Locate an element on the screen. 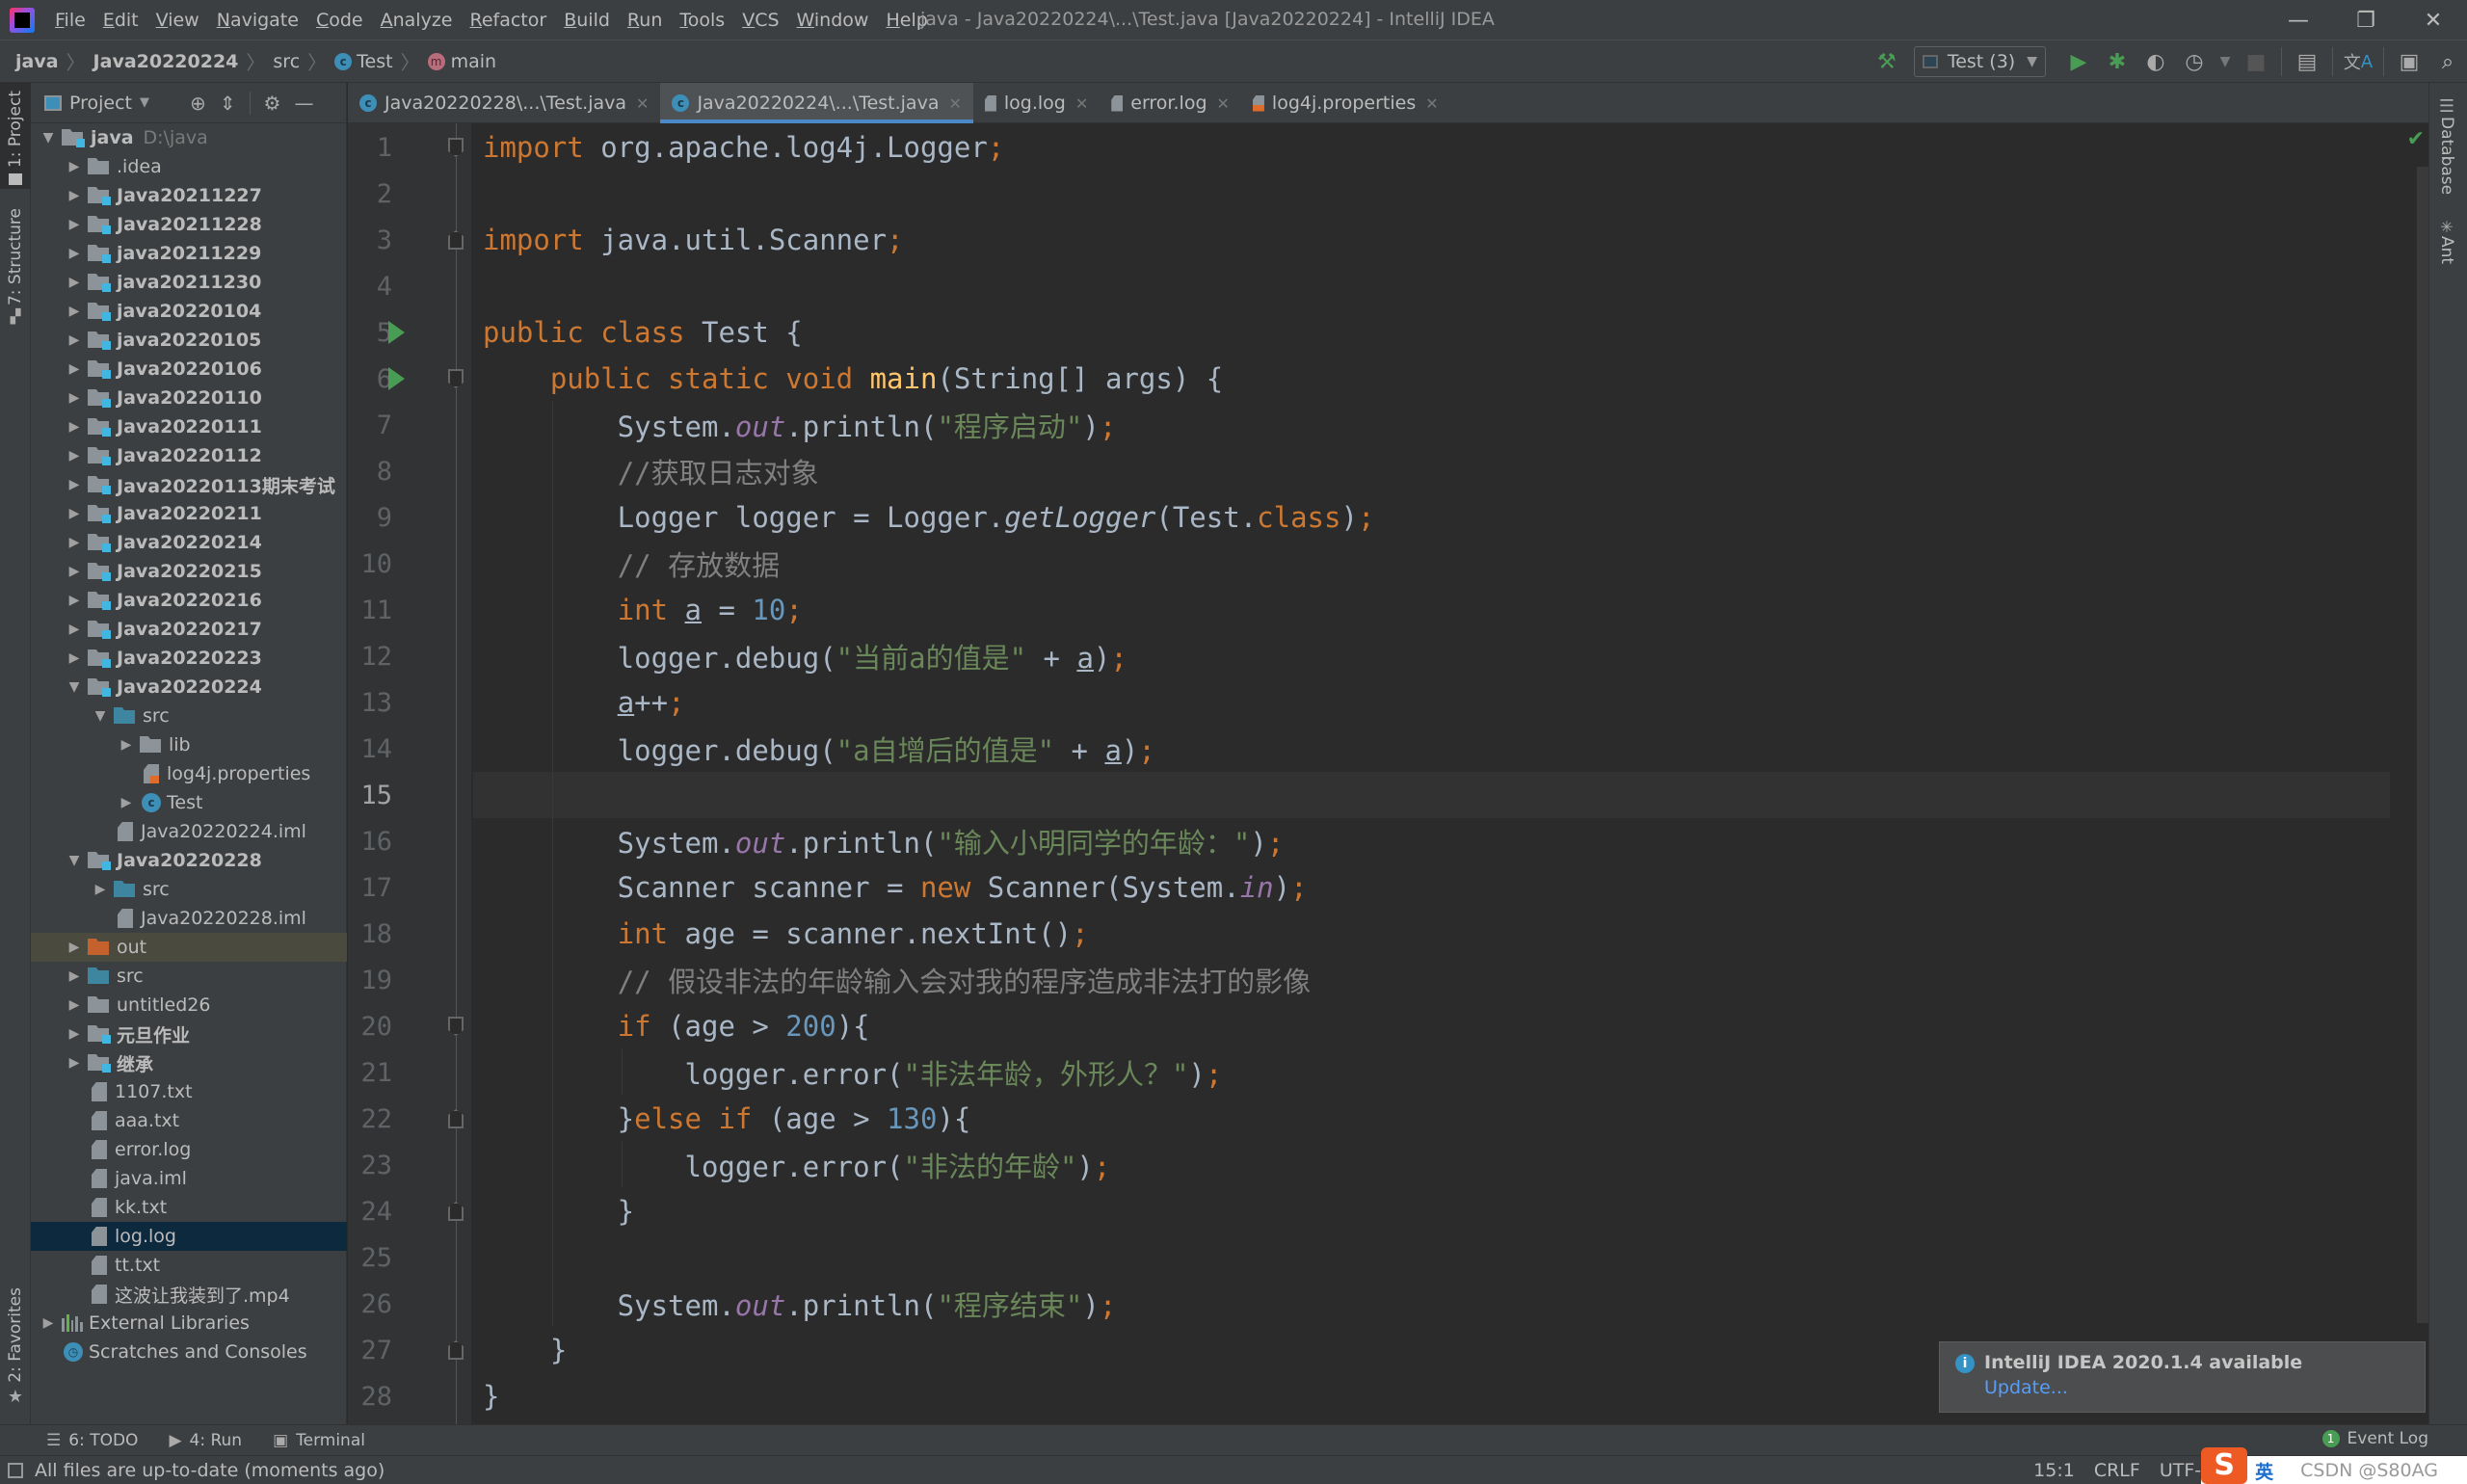 Image resolution: width=2467 pixels, height=1484 pixels. tree-item: ▶log4j.properties is located at coordinates (189, 773).